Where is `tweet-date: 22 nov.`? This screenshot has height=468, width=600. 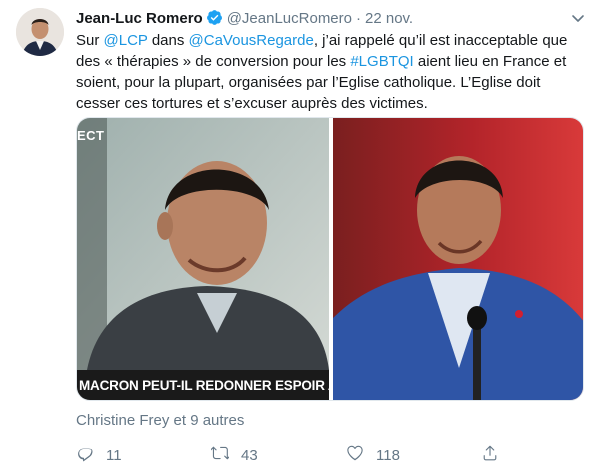
tweet-date: 22 nov. is located at coordinates (389, 18).